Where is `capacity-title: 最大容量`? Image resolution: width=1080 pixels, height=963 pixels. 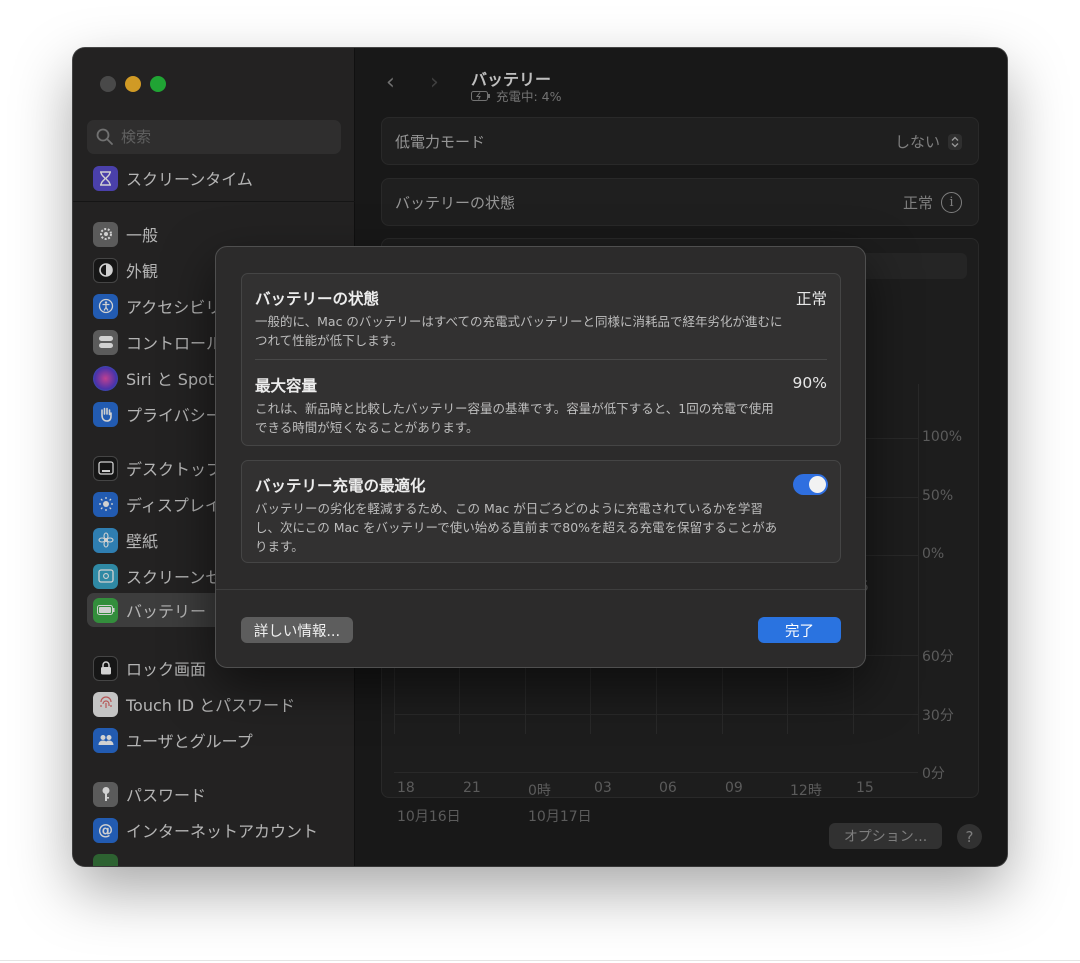 capacity-title: 最大容量 is located at coordinates (286, 386).